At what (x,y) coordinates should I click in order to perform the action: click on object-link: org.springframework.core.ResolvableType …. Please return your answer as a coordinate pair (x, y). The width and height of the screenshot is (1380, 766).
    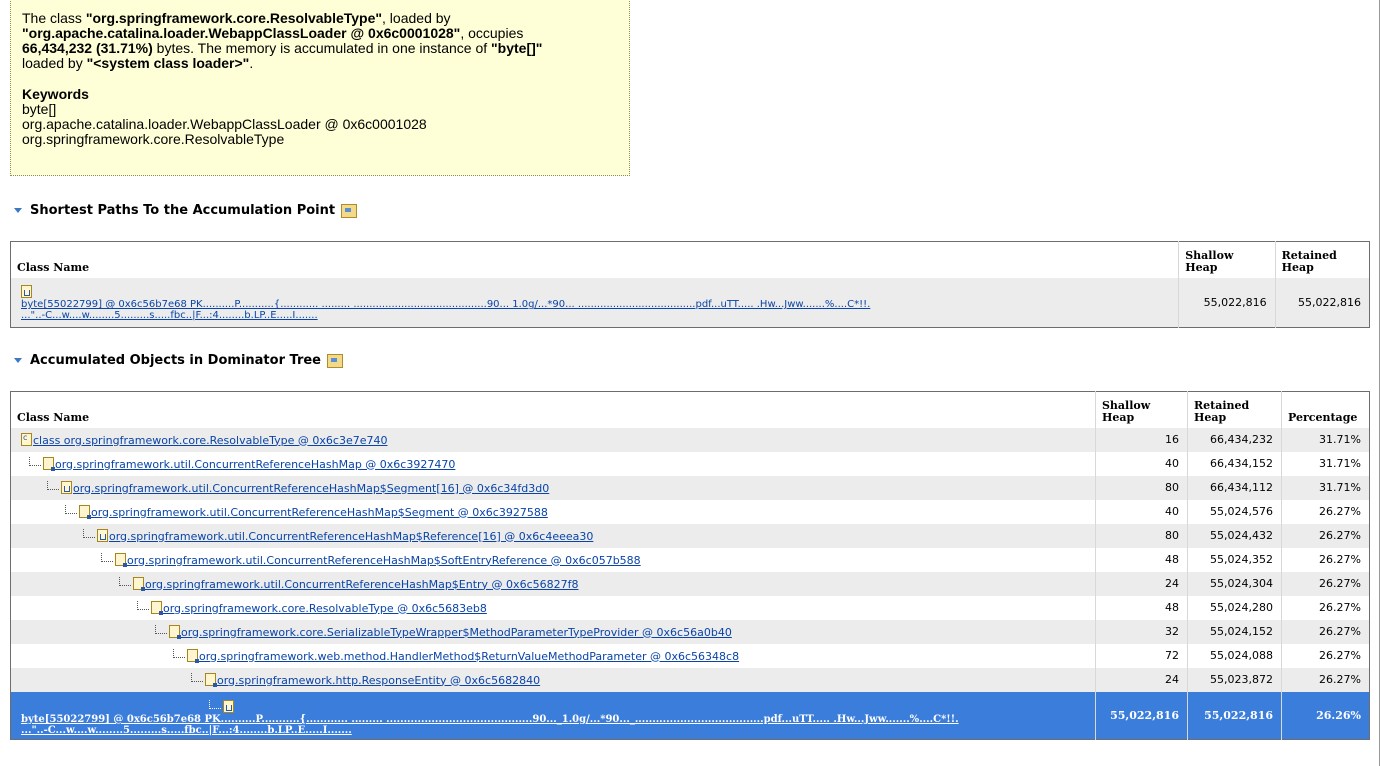
    Looking at the image, I should click on (325, 608).